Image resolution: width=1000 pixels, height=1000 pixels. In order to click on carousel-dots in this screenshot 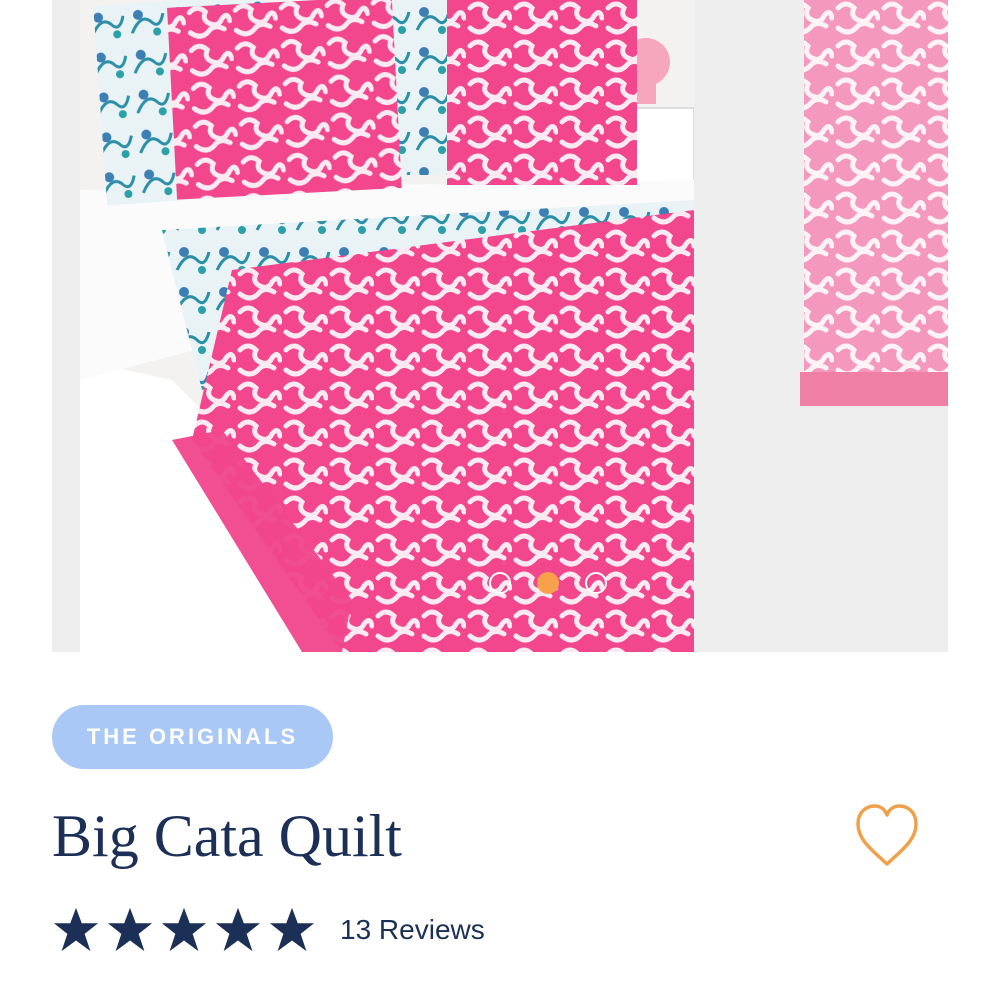, I will do `click(548, 583)`.